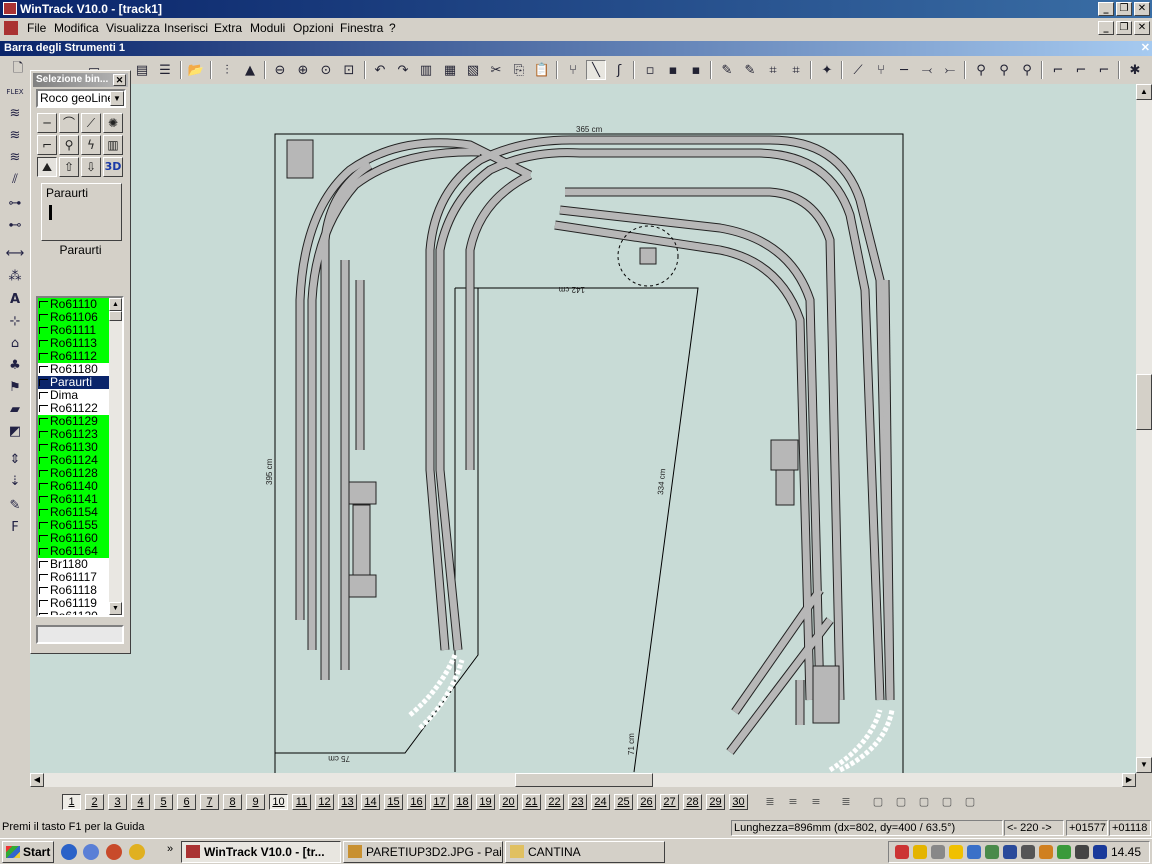  I want to click on ie-icon, so click(69, 852).